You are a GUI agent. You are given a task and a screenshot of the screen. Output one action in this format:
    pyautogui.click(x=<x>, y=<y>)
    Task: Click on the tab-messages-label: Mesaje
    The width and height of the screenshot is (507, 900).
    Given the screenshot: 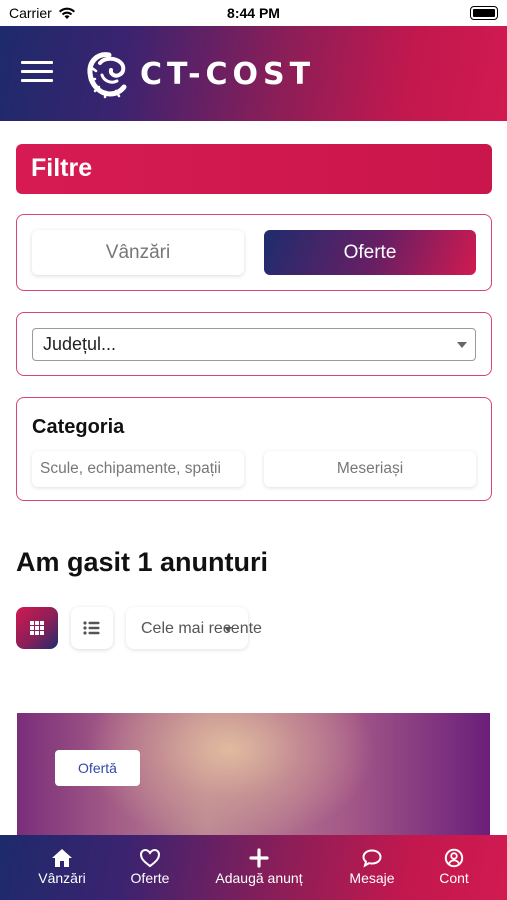 What is the action you would take?
    pyautogui.click(x=372, y=878)
    